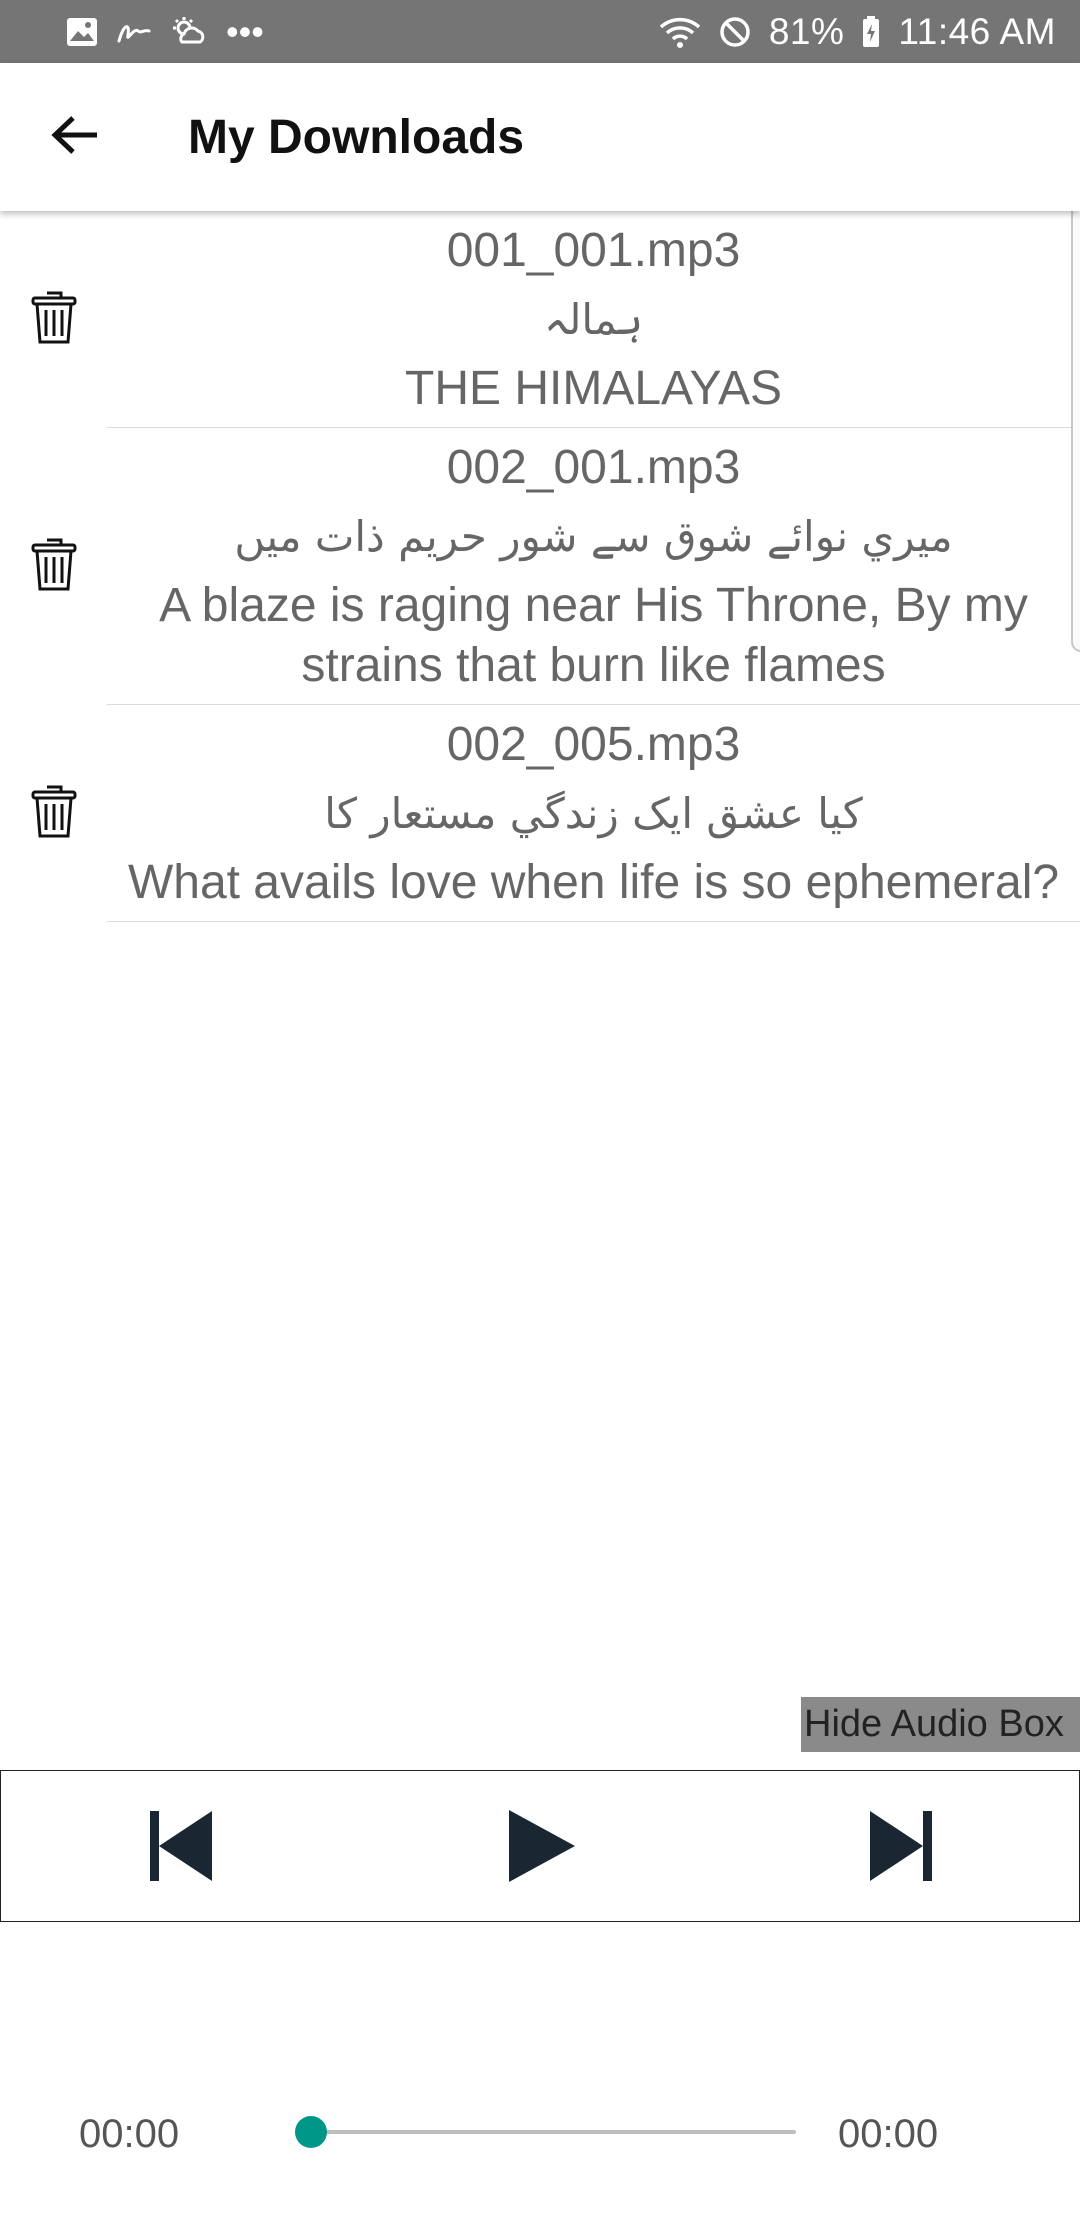  I want to click on play-icon, so click(541, 1848).